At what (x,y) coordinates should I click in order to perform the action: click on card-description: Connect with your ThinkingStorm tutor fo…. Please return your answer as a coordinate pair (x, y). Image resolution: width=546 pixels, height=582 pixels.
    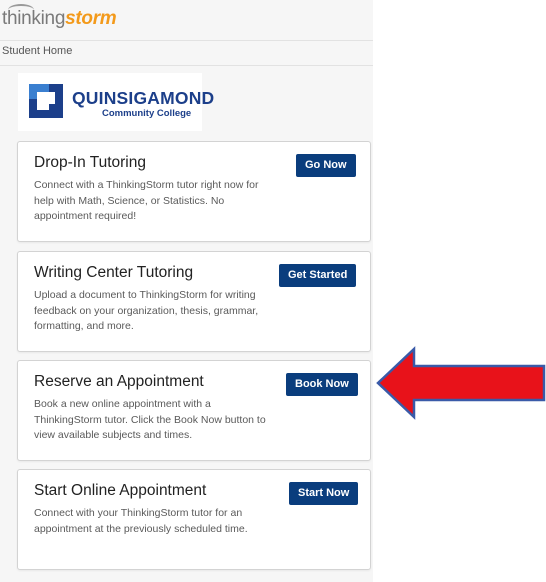
    Looking at the image, I should click on (141, 521).